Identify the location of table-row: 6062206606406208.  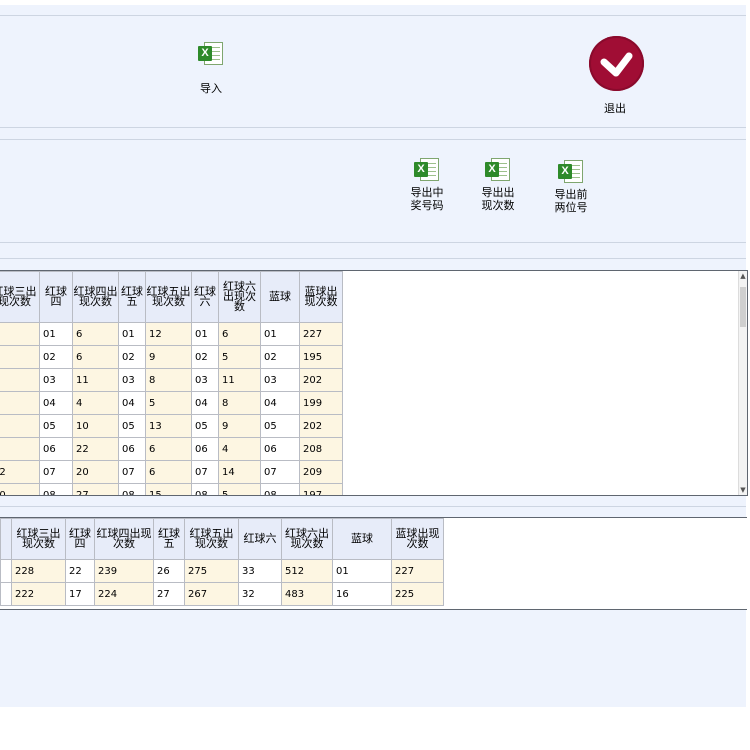
(171, 449).